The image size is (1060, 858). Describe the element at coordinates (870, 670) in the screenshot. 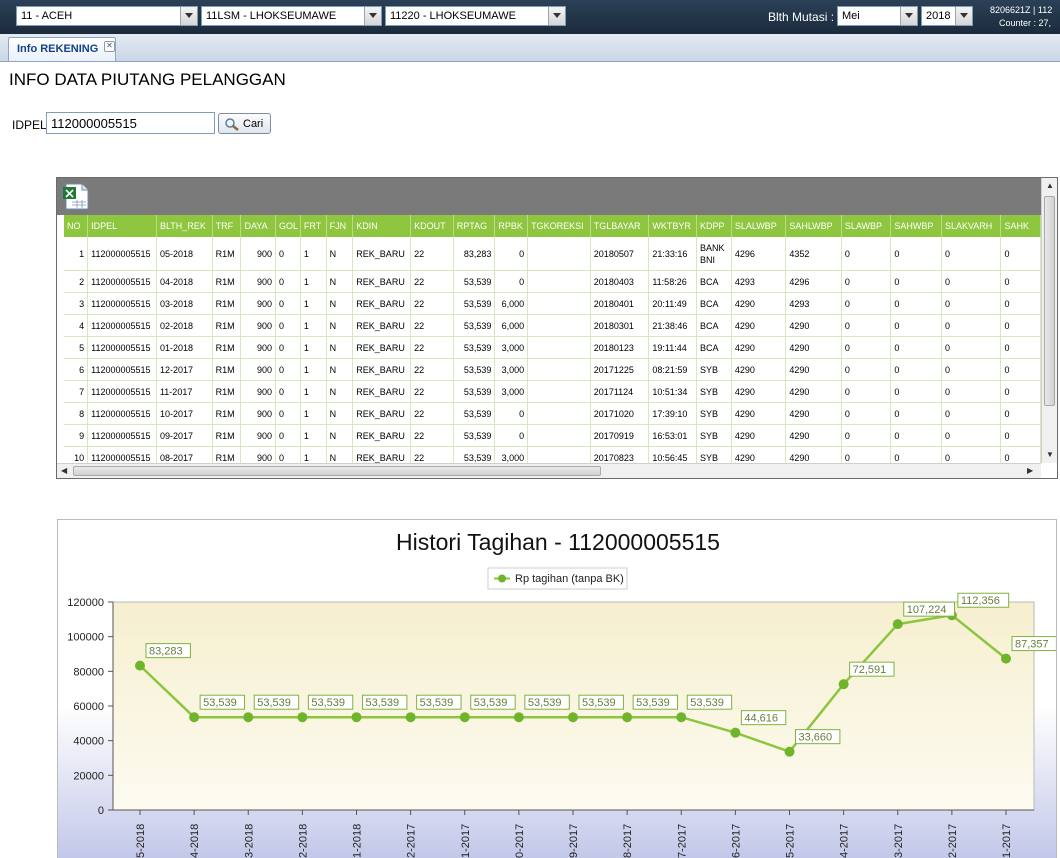

I see `data-label: 72,591` at that location.